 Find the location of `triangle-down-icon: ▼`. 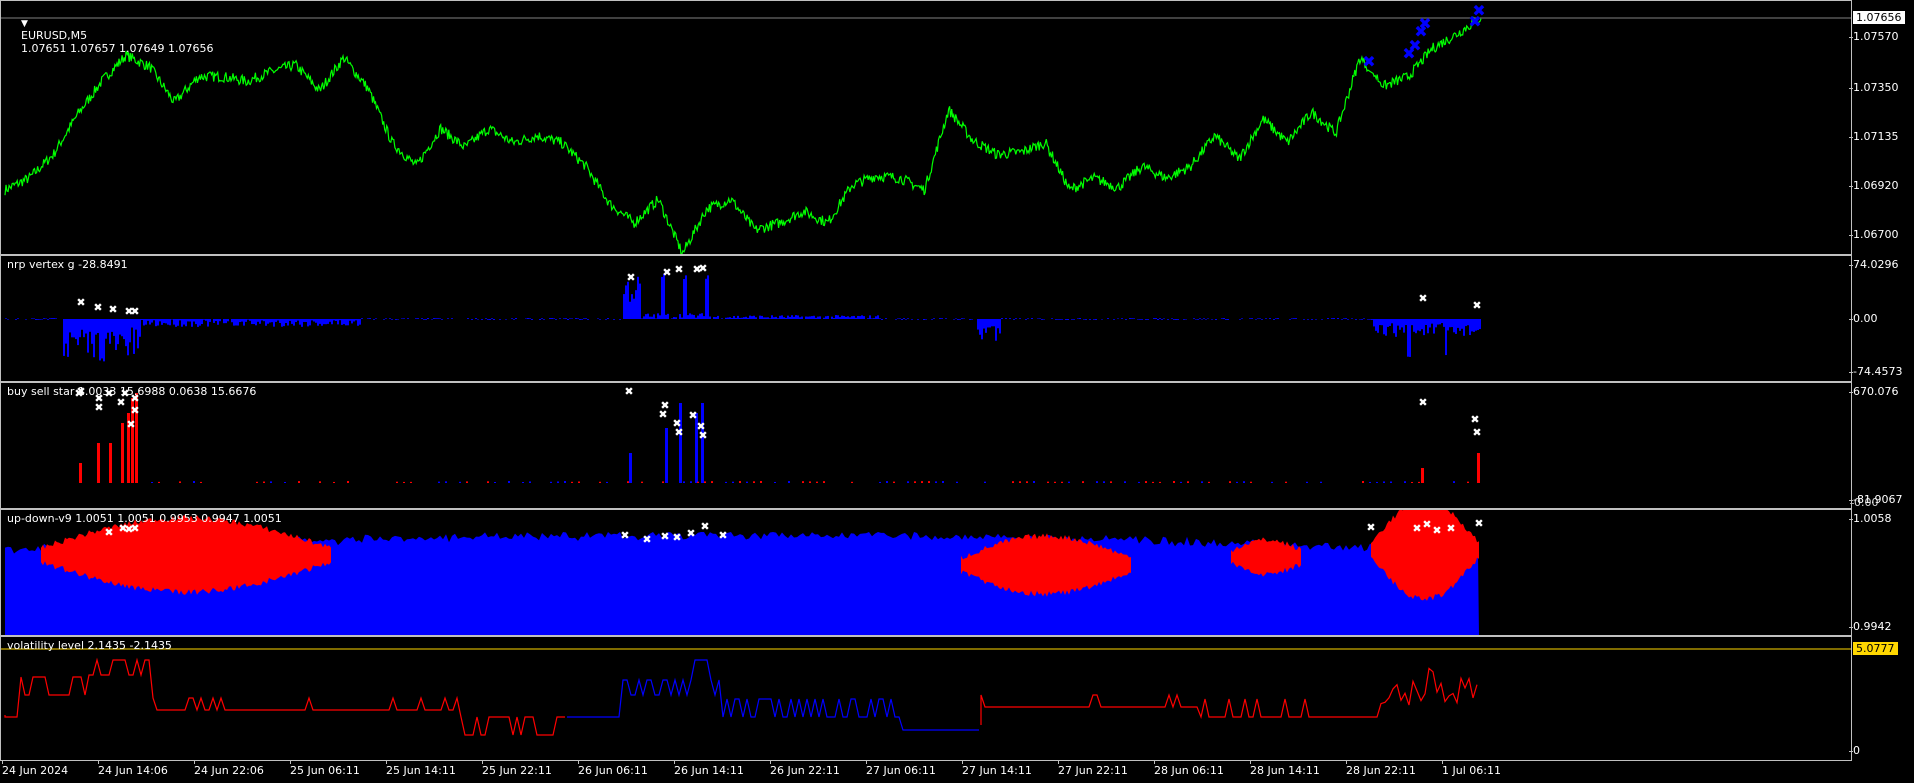

triangle-down-icon: ▼ is located at coordinates (24, 24).